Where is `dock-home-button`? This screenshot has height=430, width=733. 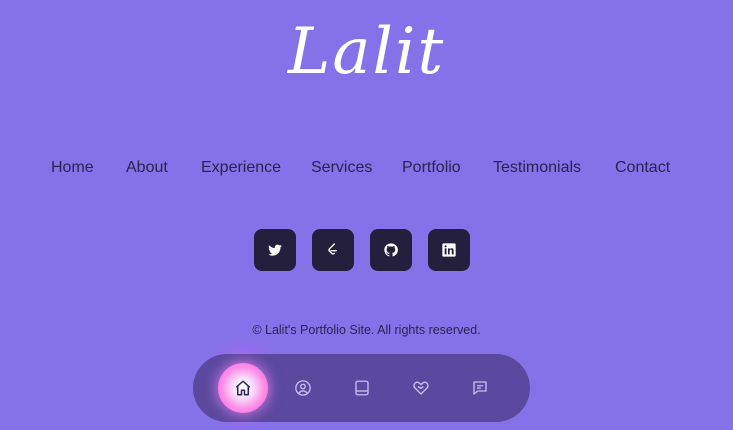 dock-home-button is located at coordinates (243, 388).